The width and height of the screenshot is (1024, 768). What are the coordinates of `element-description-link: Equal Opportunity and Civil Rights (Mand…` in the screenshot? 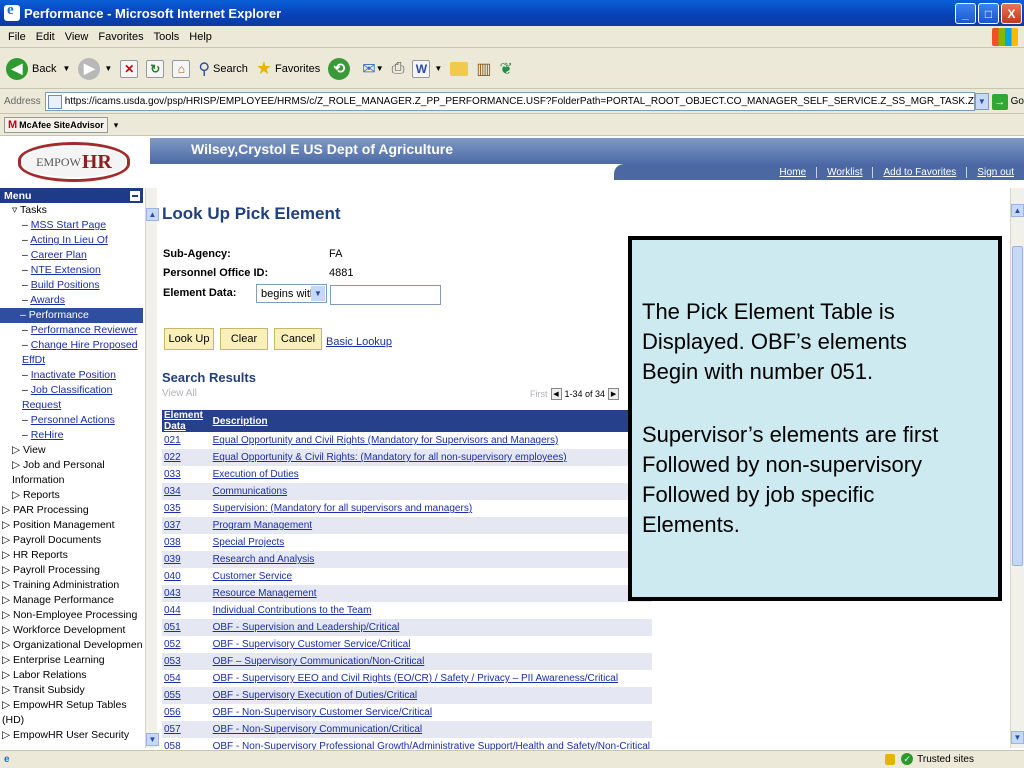 It's located at (431, 440).